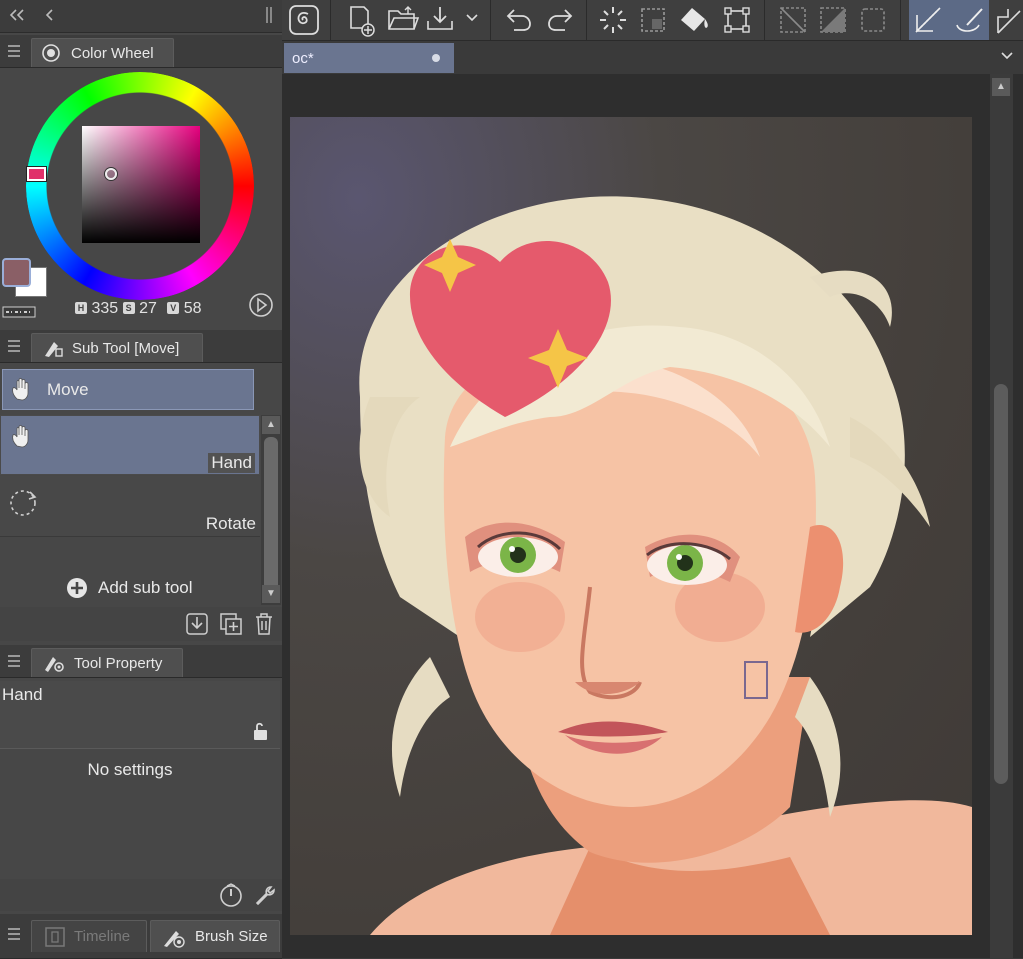 The height and width of the screenshot is (959, 1023). I want to click on sub-tool-group-label: Move, so click(68, 389).